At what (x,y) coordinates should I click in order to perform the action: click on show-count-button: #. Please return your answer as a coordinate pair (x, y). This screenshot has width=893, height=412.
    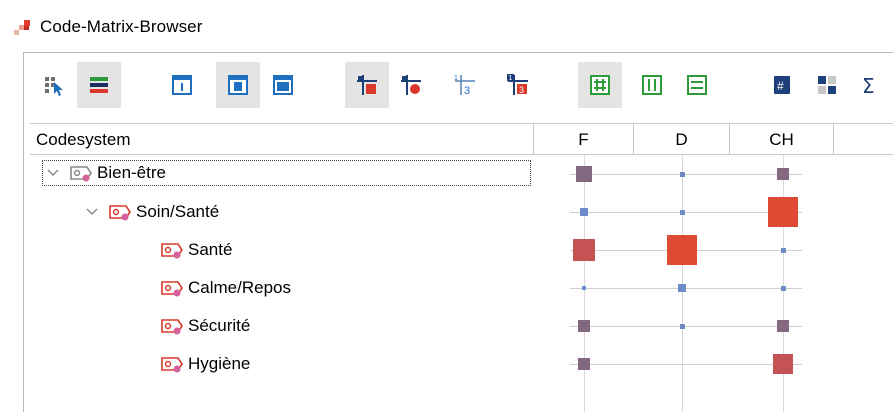
    Looking at the image, I should click on (782, 85).